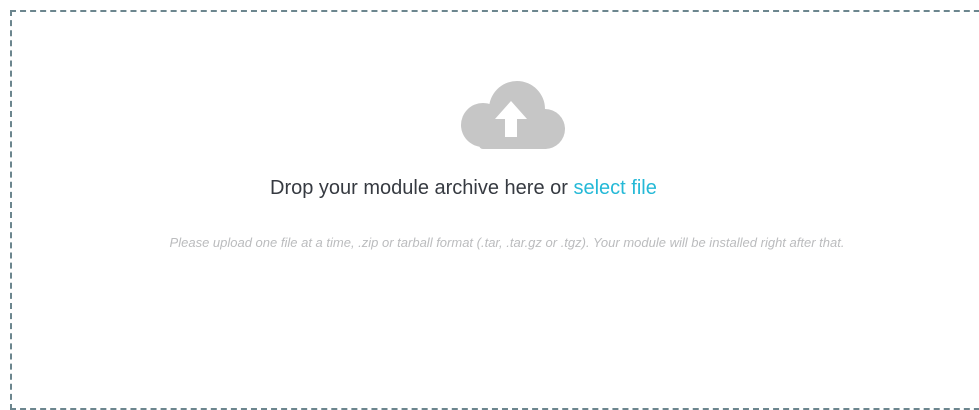 This screenshot has width=979, height=410. I want to click on dropzone-headline-text: Drop your module archive here or, so click(419, 188).